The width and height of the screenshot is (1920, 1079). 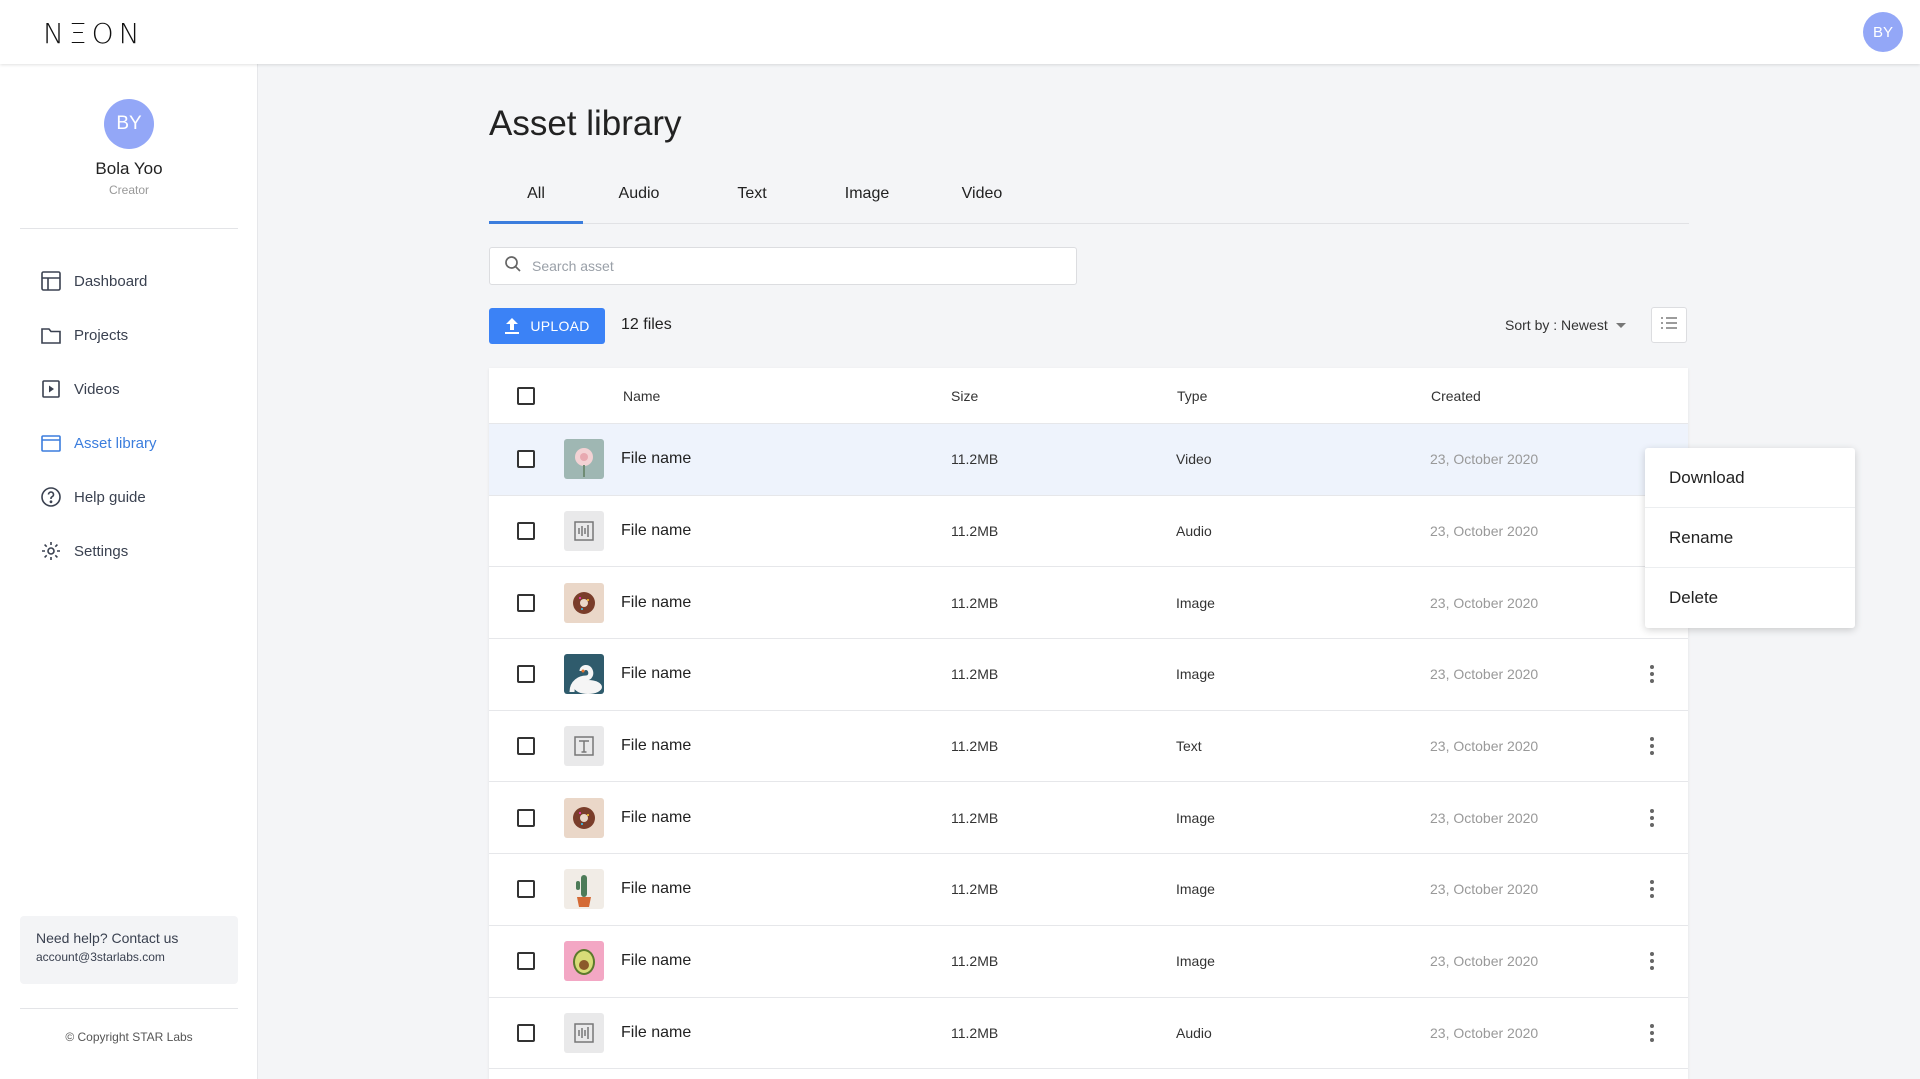 I want to click on sidebar-item-asset-library: Asset library, so click(x=129, y=443).